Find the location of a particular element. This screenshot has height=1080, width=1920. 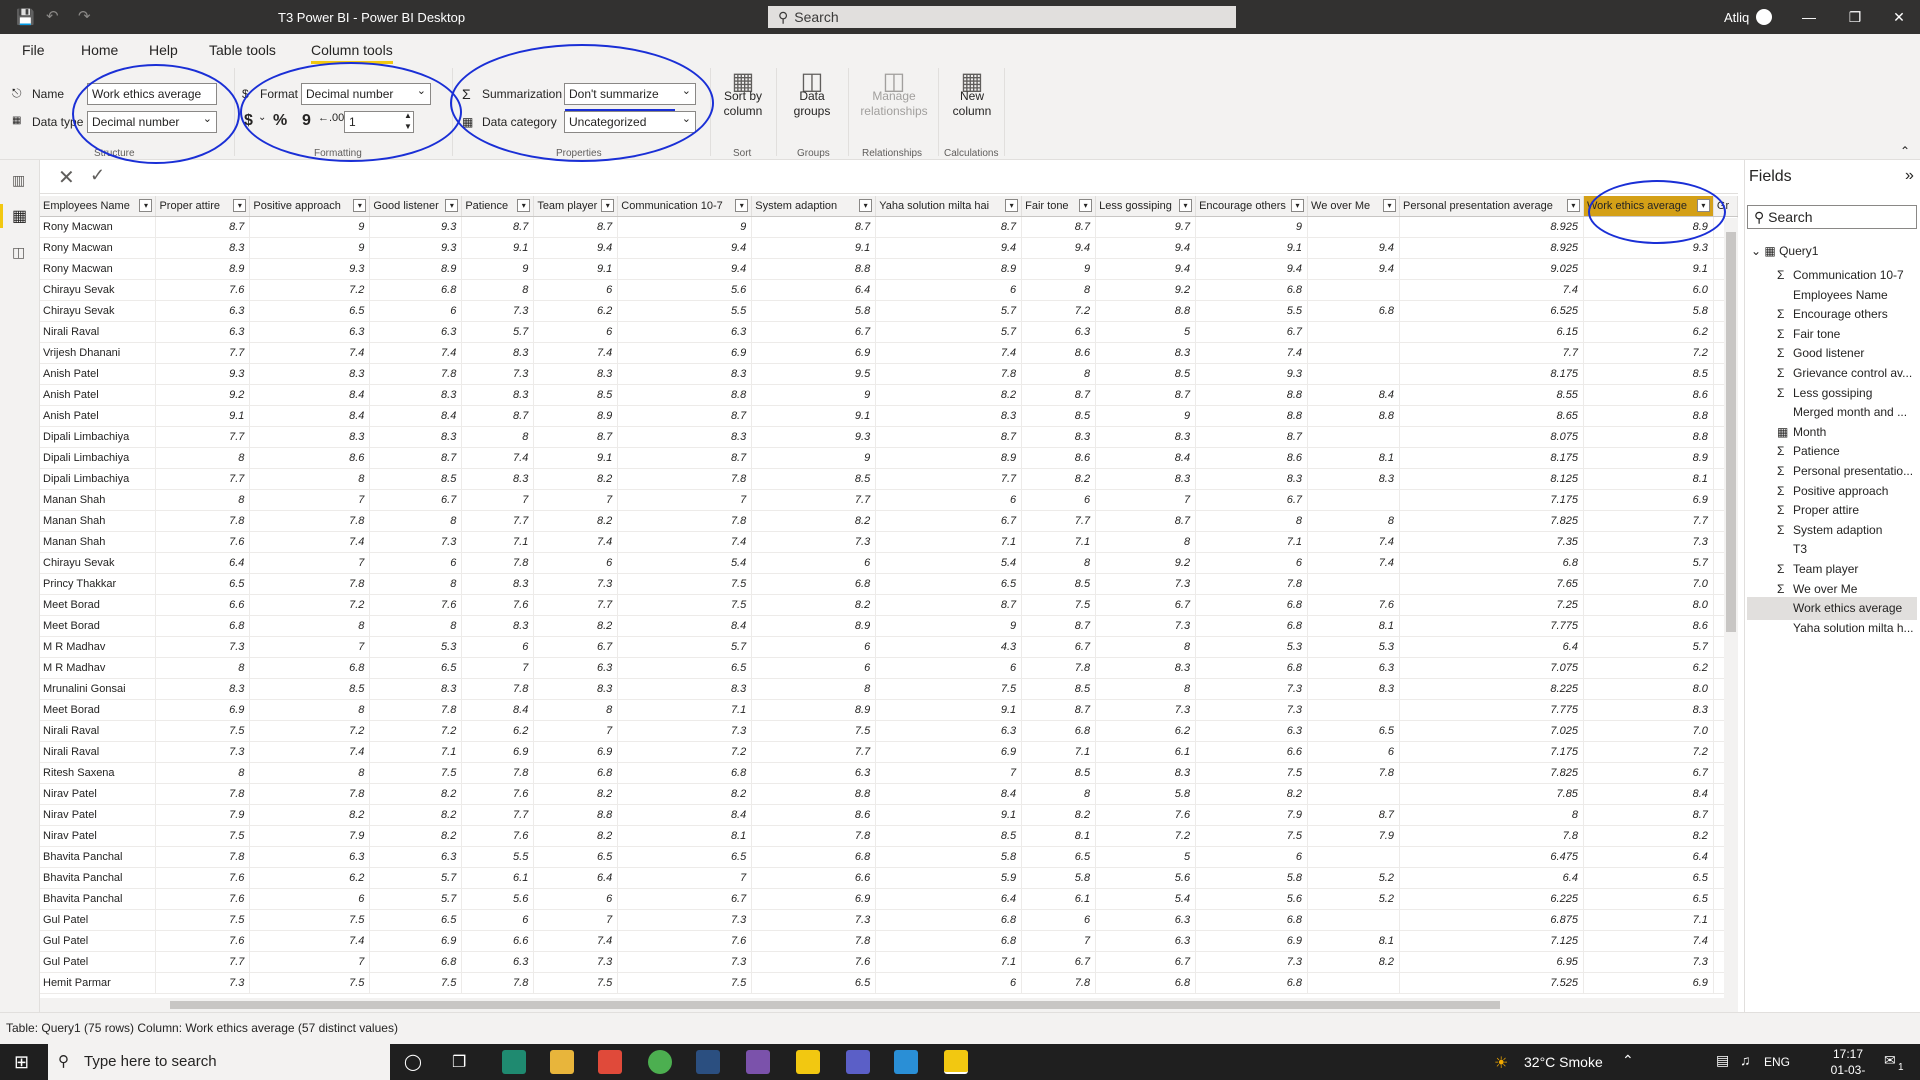

table-cell: 7.2 is located at coordinates (416, 731).